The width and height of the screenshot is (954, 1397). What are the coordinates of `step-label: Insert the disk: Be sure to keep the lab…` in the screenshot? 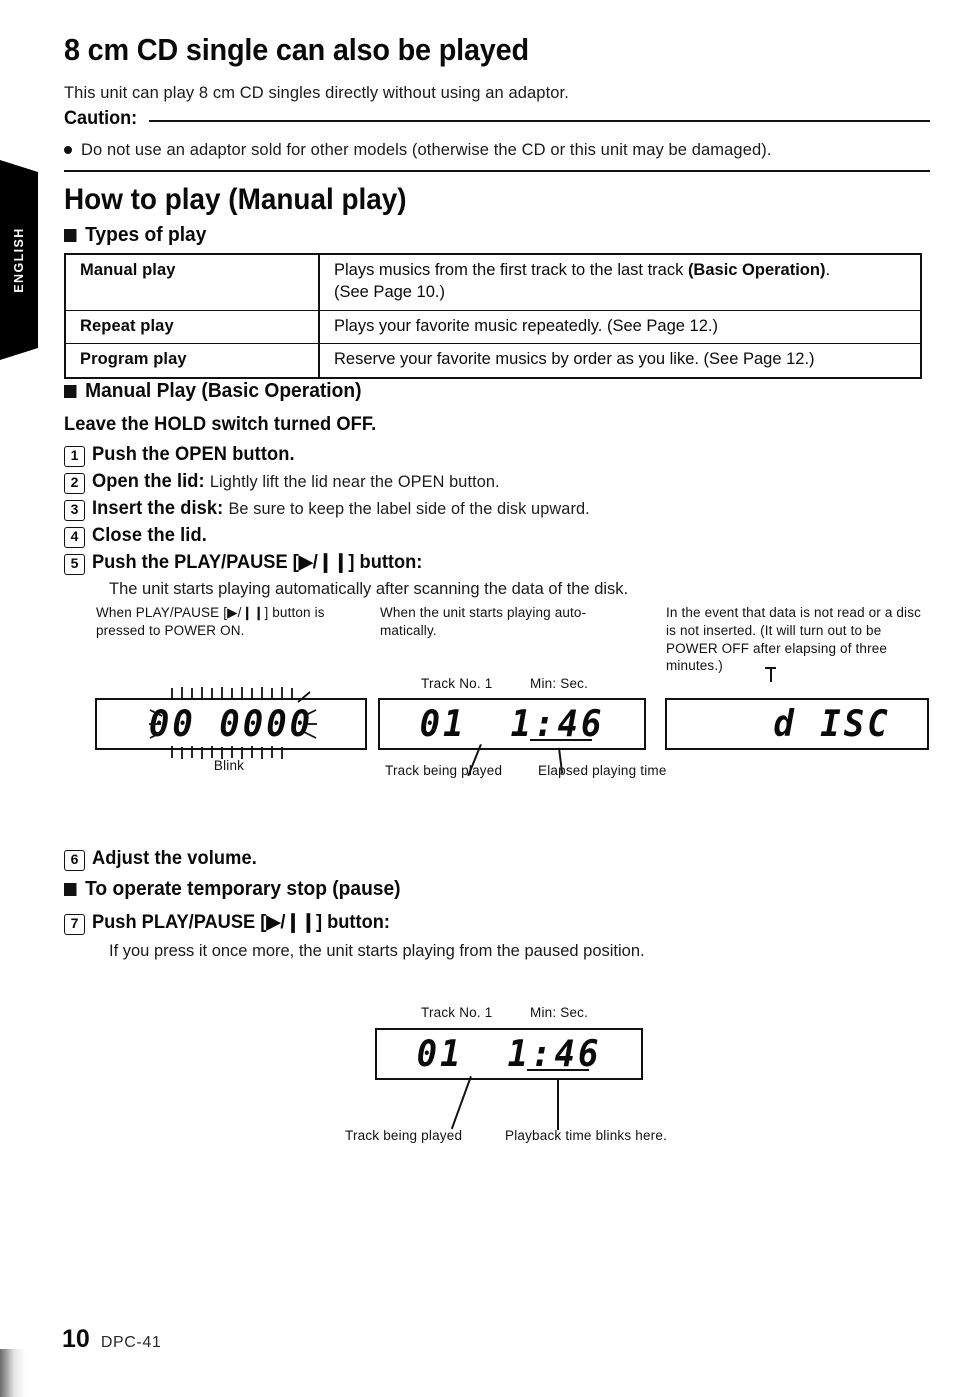 It's located at (341, 509).